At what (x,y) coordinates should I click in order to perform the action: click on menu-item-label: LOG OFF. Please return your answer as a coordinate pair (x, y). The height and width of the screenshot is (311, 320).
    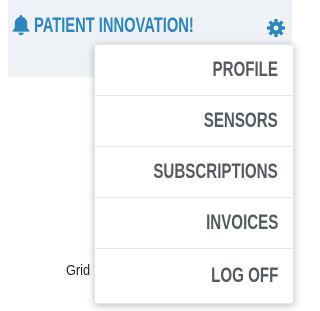
    Looking at the image, I should click on (244, 275).